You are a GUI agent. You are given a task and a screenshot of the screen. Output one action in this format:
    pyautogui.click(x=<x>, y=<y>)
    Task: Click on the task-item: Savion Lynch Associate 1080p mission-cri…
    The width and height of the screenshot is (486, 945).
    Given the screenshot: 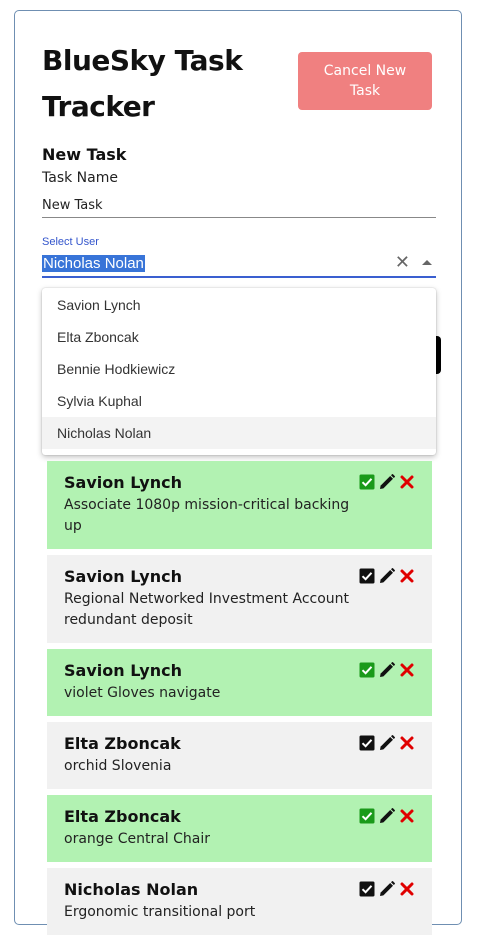 What is the action you would take?
    pyautogui.click(x=239, y=505)
    